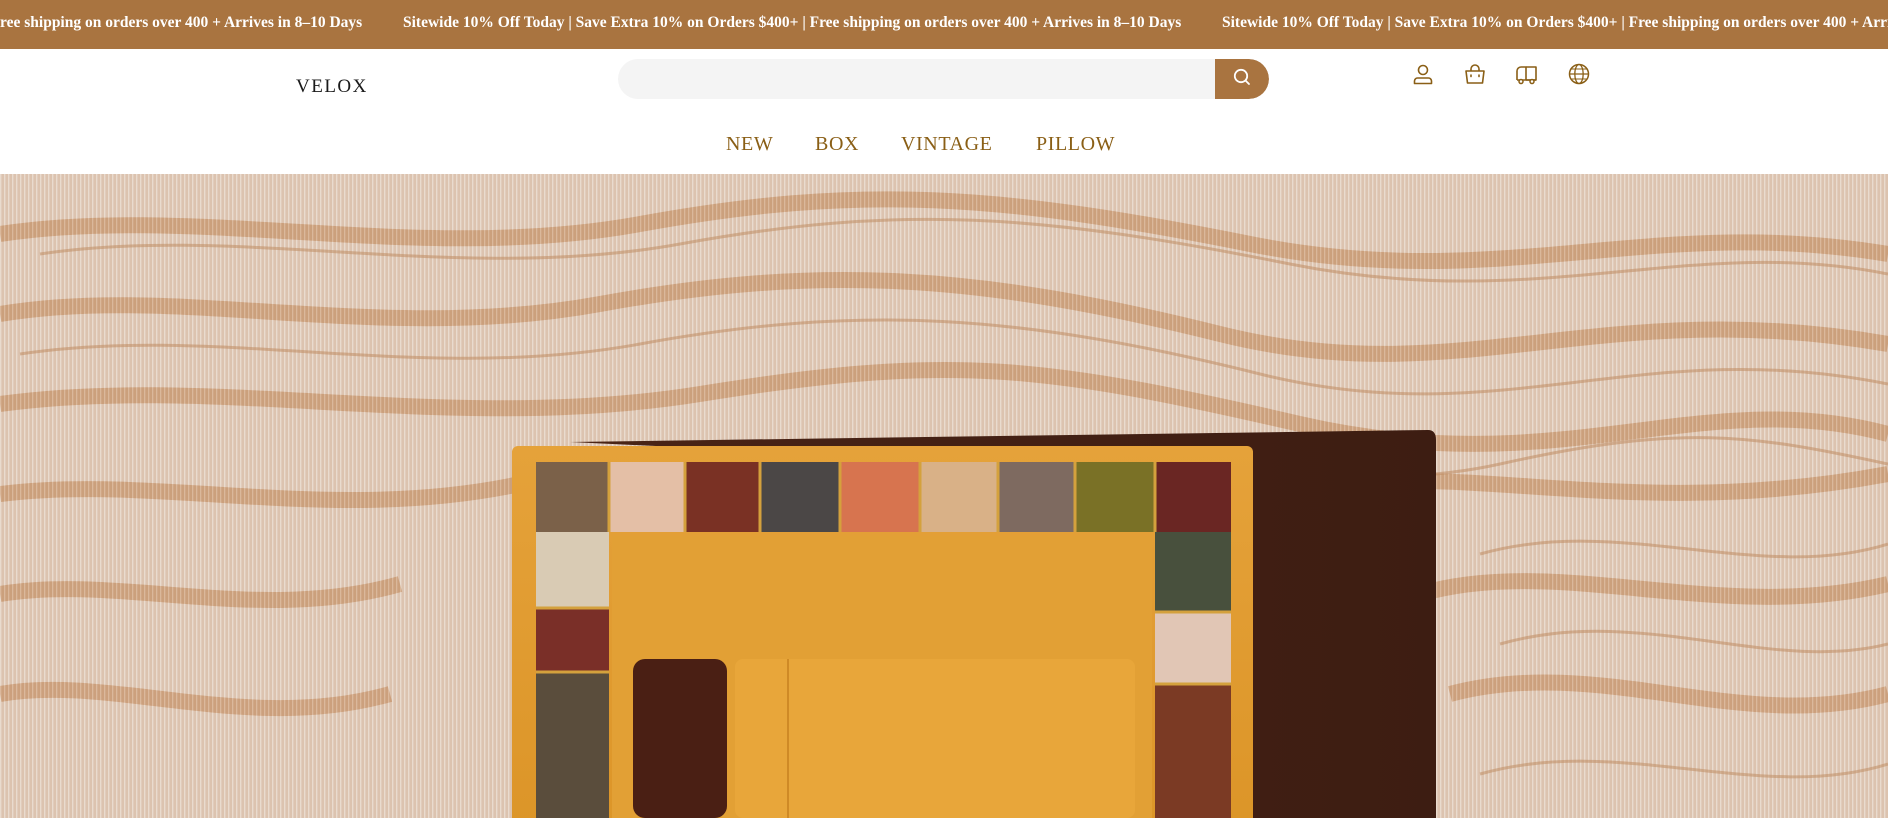 This screenshot has height=818, width=1888. I want to click on order-tracking-button, so click(1527, 76).